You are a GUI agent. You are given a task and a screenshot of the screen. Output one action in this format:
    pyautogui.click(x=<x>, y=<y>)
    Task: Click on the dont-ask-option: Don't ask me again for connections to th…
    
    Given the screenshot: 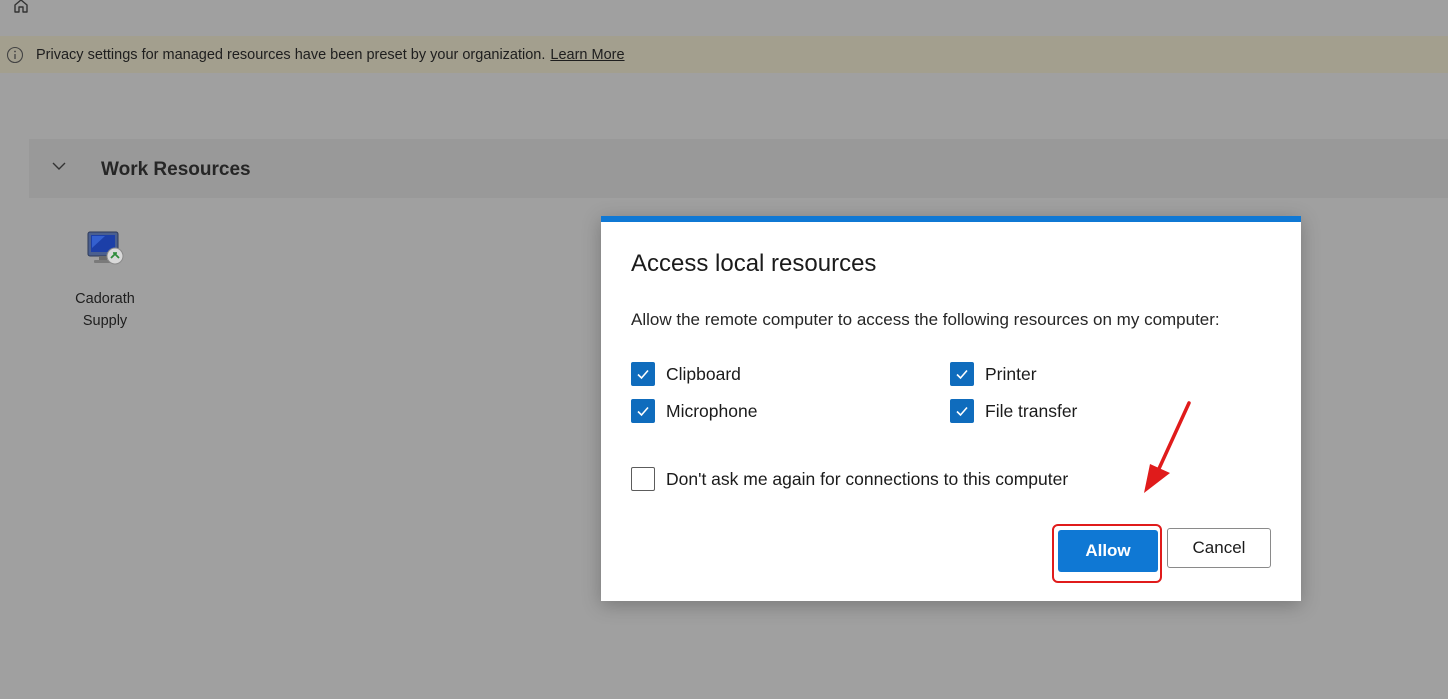 What is the action you would take?
    pyautogui.click(x=849, y=479)
    